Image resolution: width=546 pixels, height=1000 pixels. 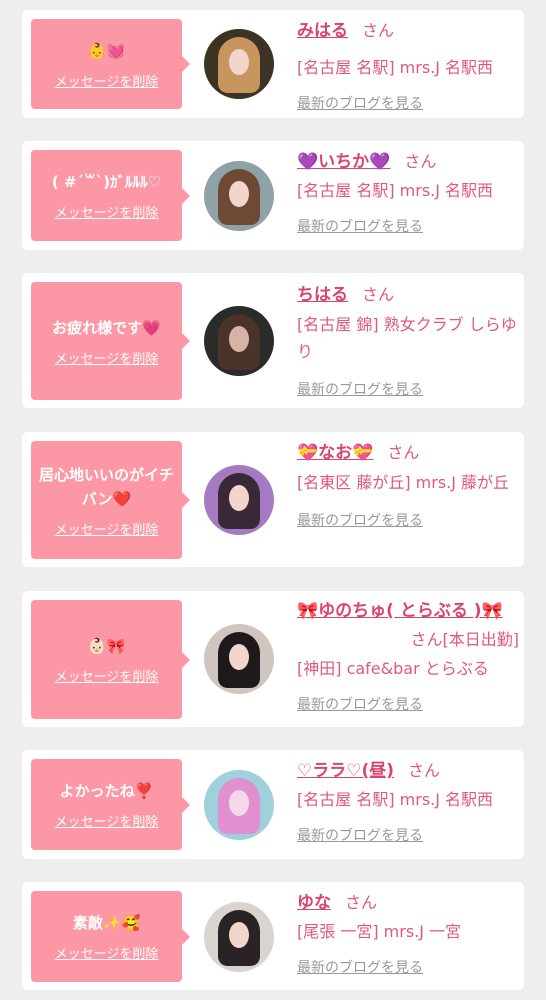 What do you see at coordinates (314, 903) in the screenshot?
I see `profile-name-link: ゆな` at bounding box center [314, 903].